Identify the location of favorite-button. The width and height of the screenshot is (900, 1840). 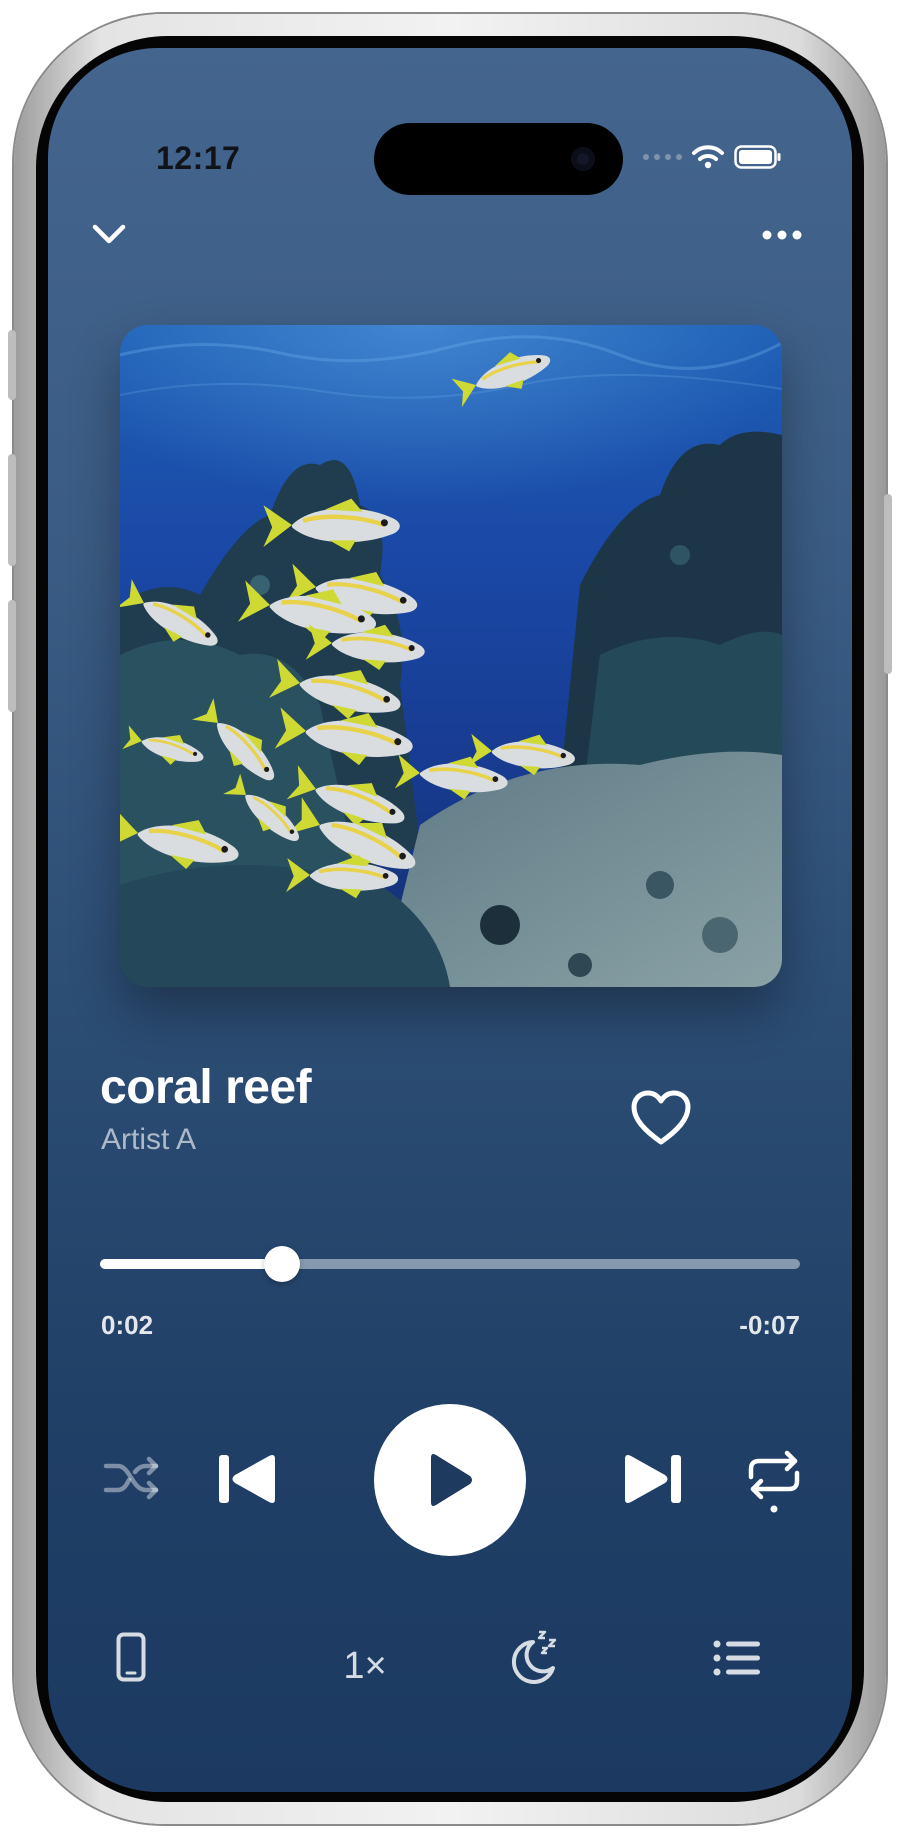
(661, 1118).